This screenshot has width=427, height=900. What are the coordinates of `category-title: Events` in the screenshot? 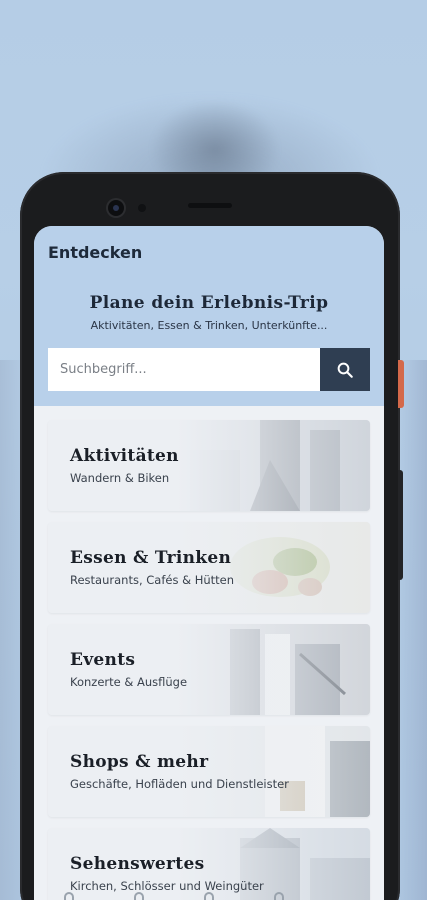 It's located at (103, 660).